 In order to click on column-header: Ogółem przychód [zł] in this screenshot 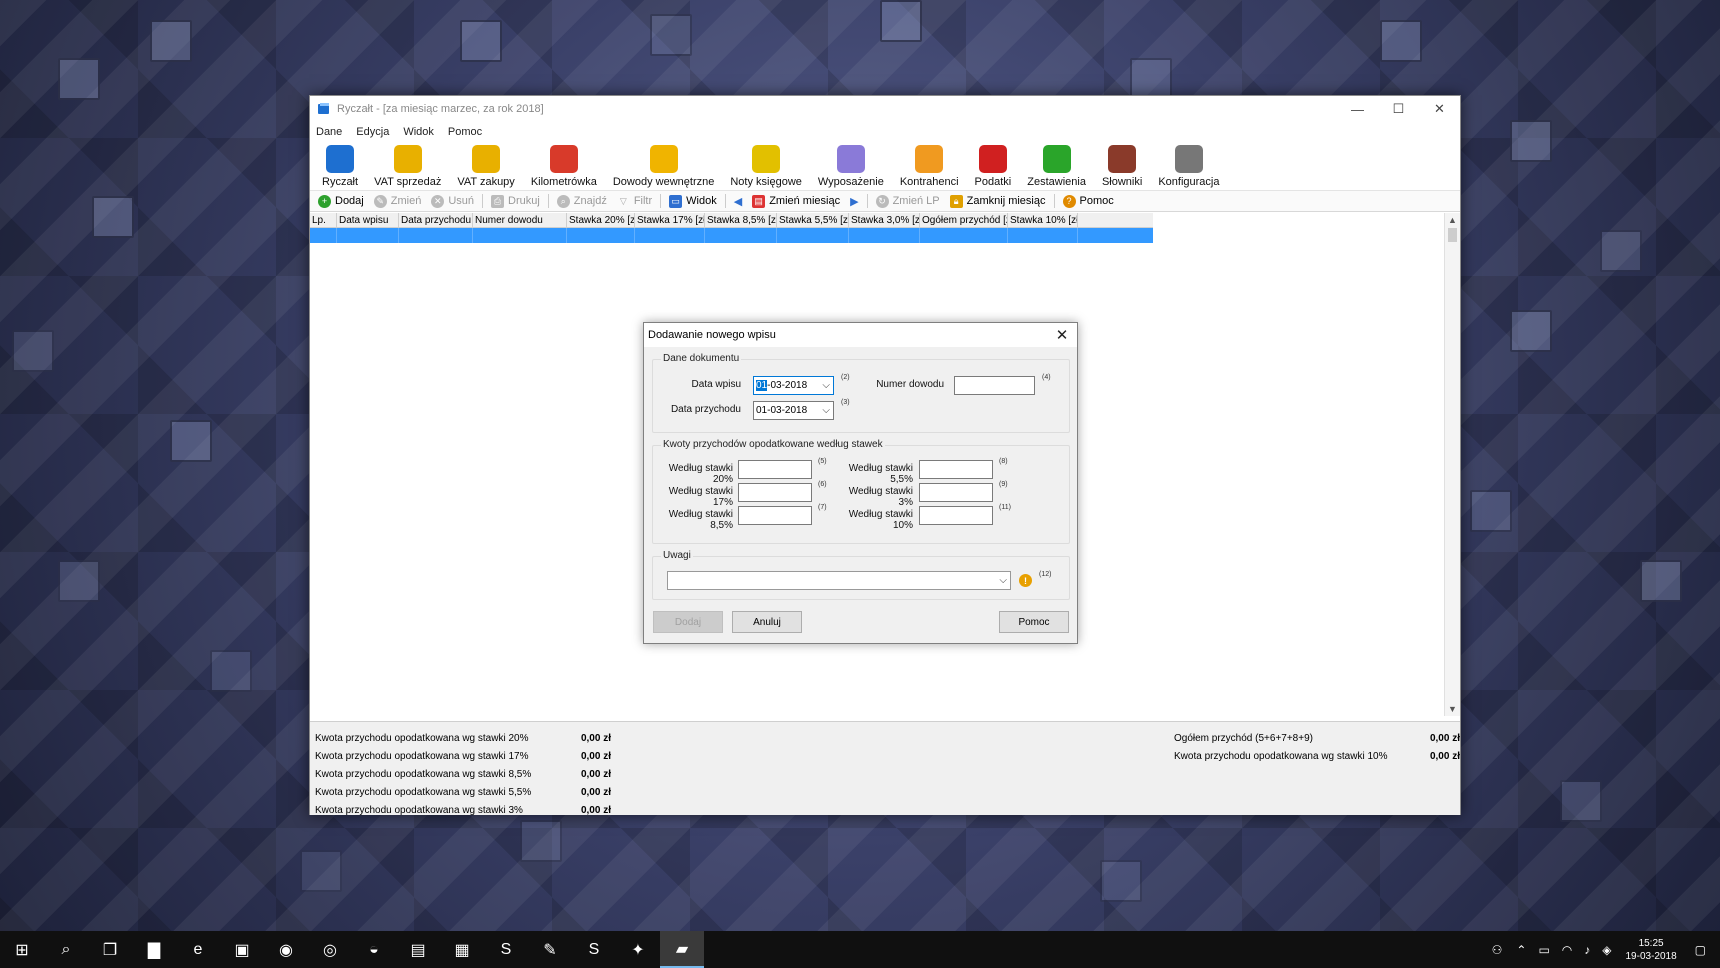, I will do `click(964, 220)`.